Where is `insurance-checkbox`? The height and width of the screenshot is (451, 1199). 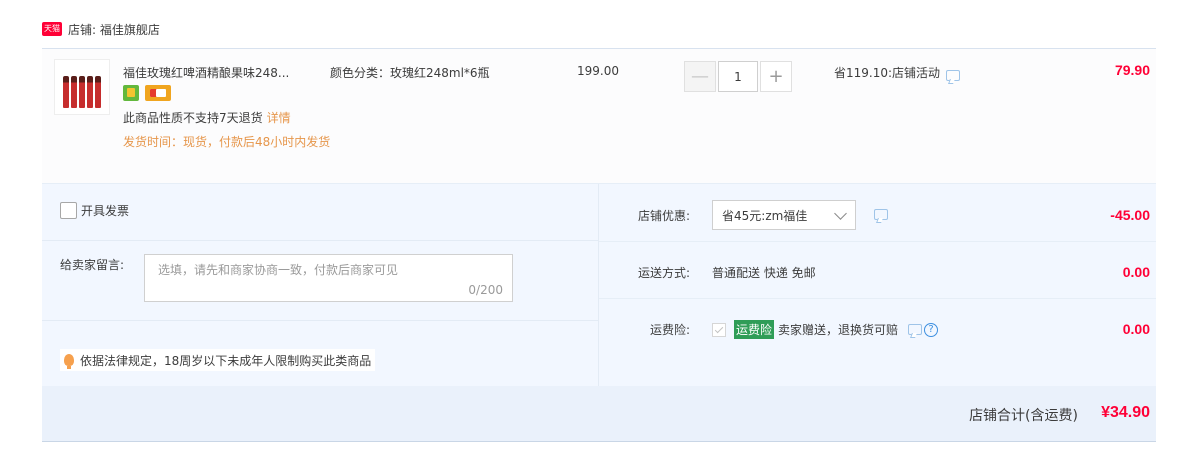
insurance-checkbox is located at coordinates (719, 329).